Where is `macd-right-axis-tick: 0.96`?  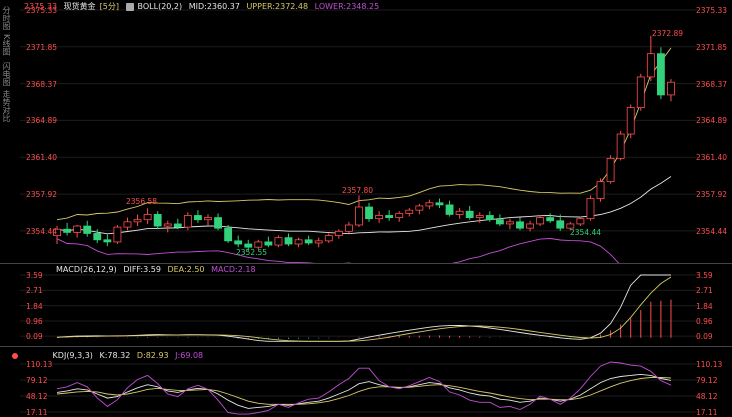 macd-right-axis-tick: 0.96 is located at coordinates (704, 321).